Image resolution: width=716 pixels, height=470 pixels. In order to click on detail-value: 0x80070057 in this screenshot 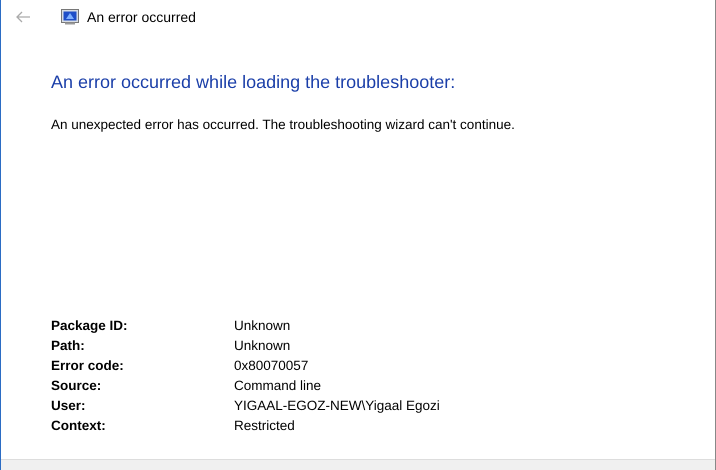, I will do `click(272, 366)`.